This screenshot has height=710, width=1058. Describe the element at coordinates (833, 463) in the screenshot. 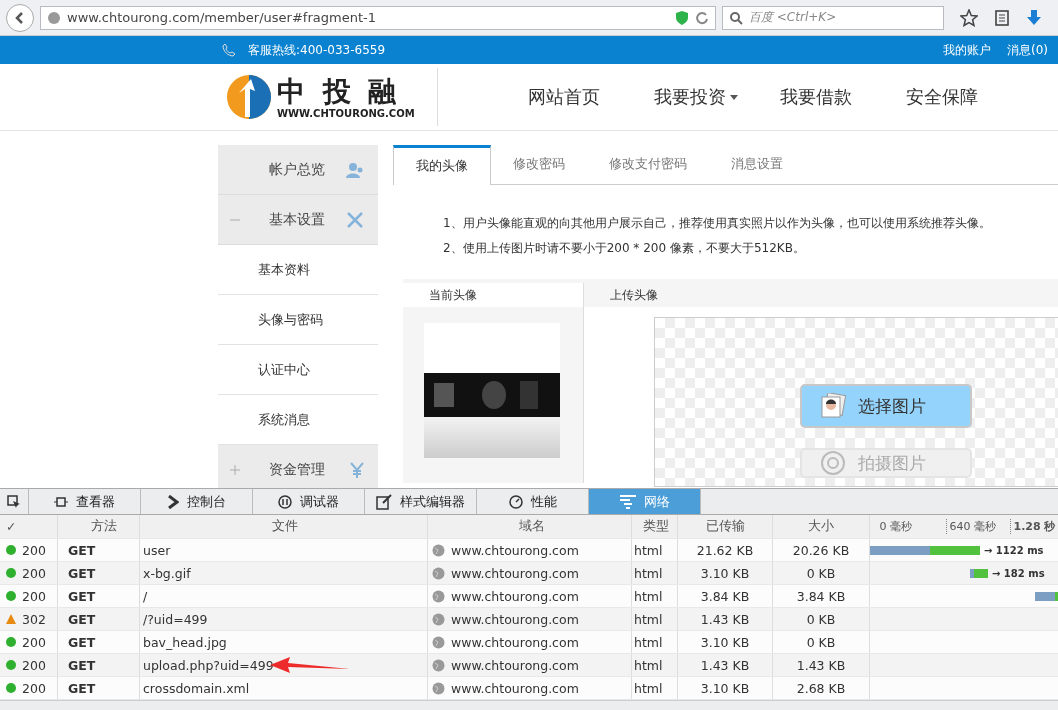

I see `camera-icon` at that location.